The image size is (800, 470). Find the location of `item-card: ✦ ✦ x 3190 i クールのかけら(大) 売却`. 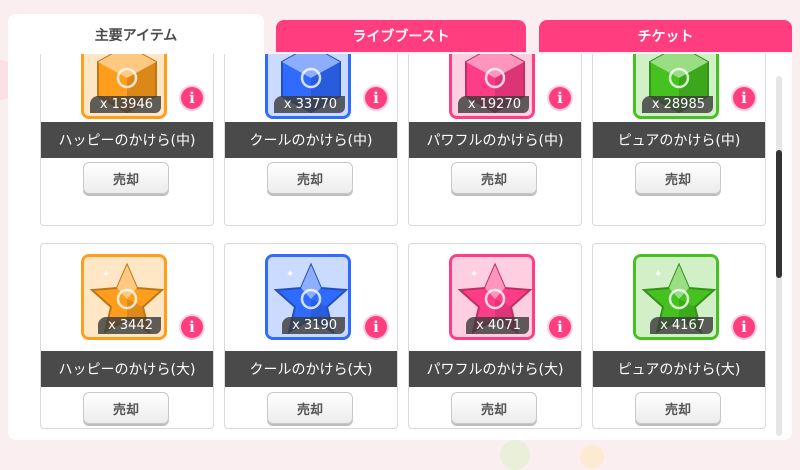

item-card: ✦ ✦ x 3190 i クールのかけら(大) 売却 is located at coordinates (311, 336).